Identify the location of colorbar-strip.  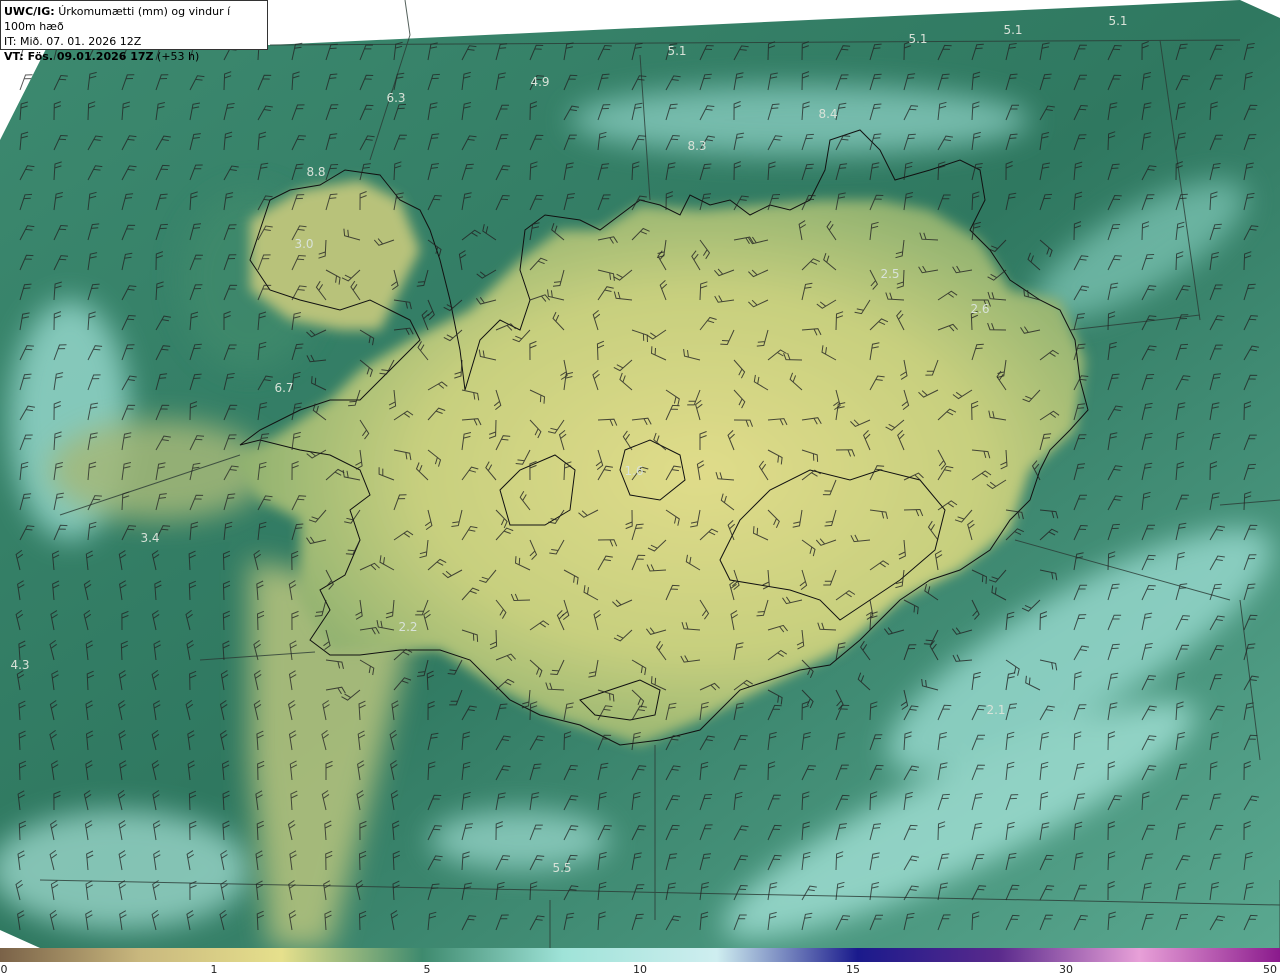
(640, 955).